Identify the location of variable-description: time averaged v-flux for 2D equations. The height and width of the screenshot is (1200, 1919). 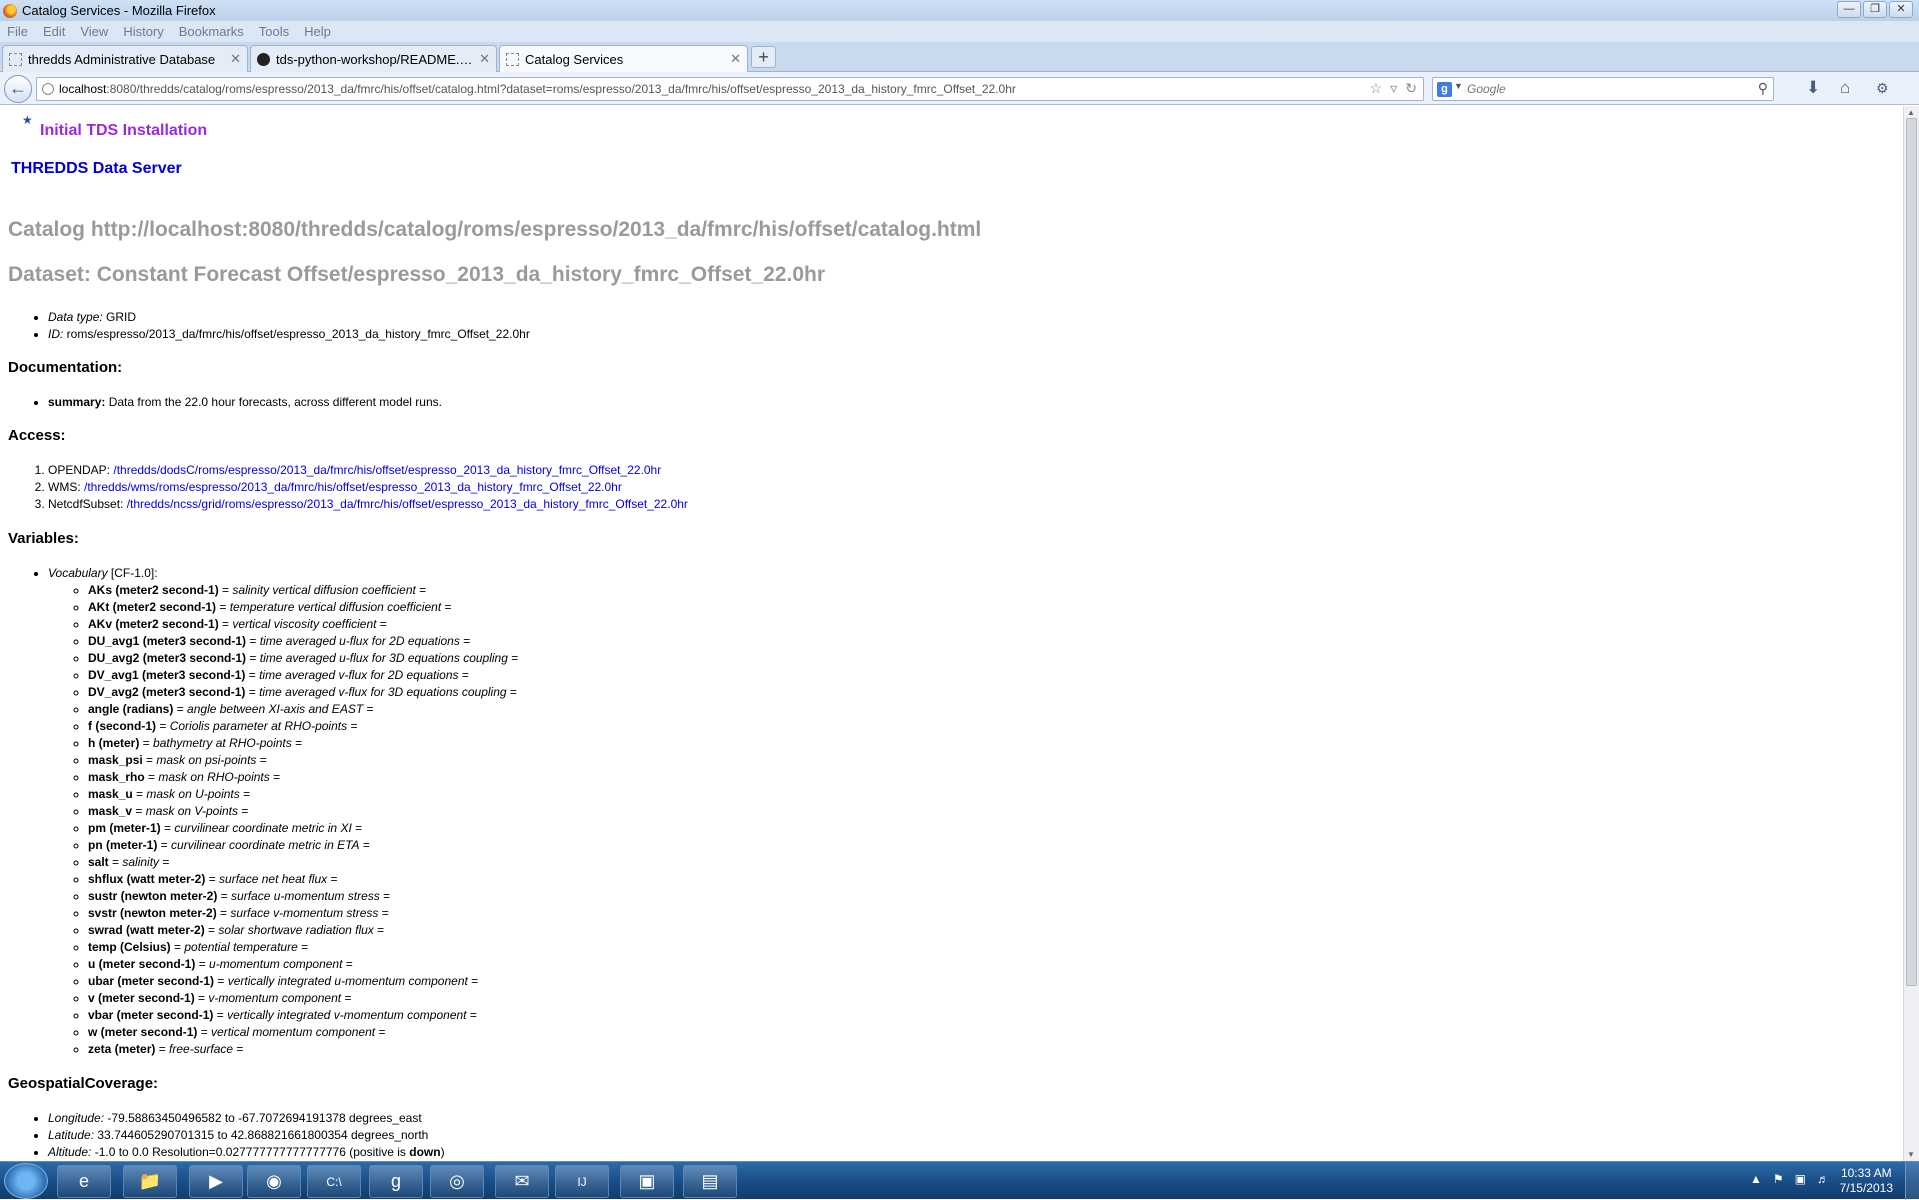
(359, 675).